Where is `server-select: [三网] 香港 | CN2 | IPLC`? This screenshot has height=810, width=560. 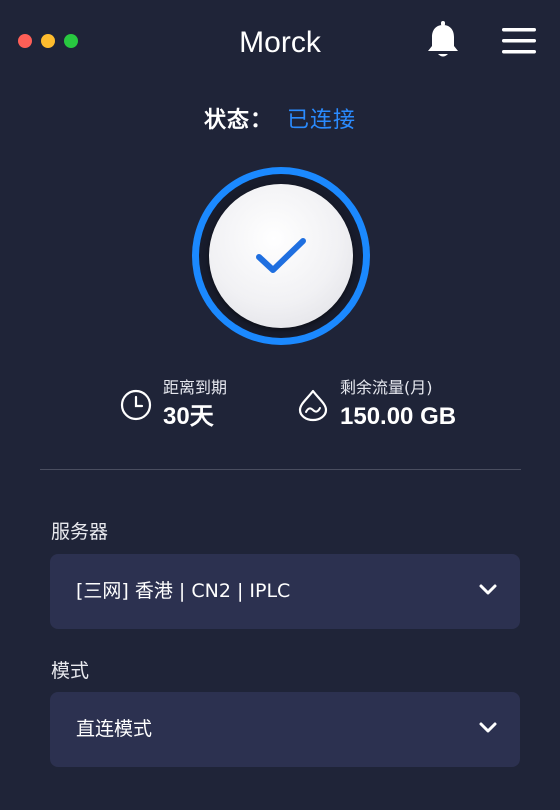
server-select: [三网] 香港 | CN2 | IPLC is located at coordinates (285, 591).